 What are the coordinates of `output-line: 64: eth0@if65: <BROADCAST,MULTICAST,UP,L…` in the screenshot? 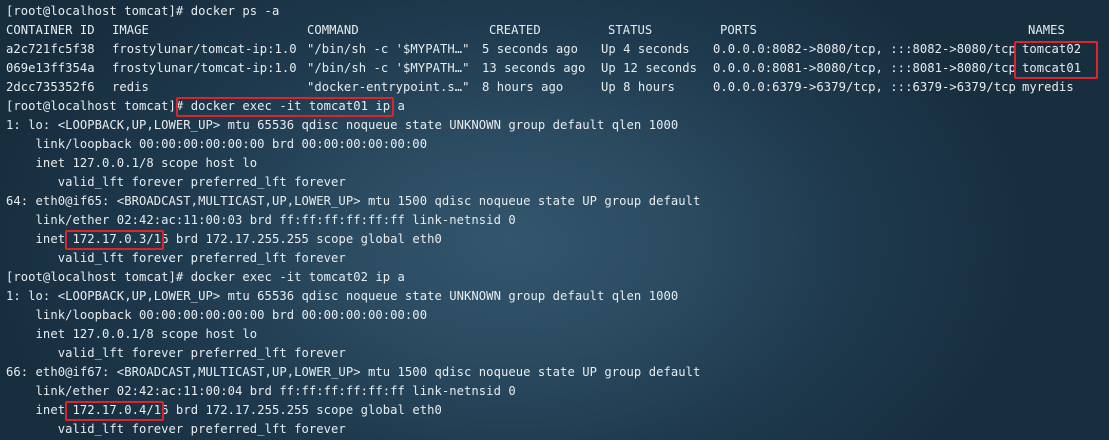 It's located at (353, 201).